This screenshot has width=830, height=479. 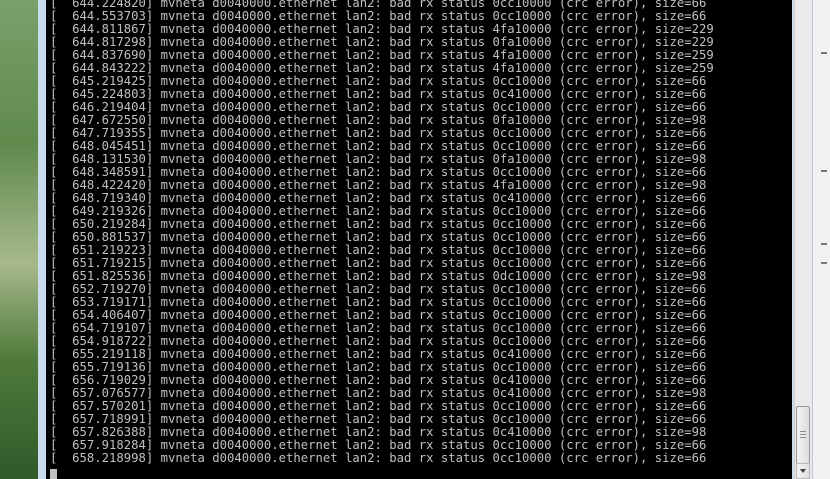 What do you see at coordinates (821, 239) in the screenshot?
I see `background-window-edge` at bounding box center [821, 239].